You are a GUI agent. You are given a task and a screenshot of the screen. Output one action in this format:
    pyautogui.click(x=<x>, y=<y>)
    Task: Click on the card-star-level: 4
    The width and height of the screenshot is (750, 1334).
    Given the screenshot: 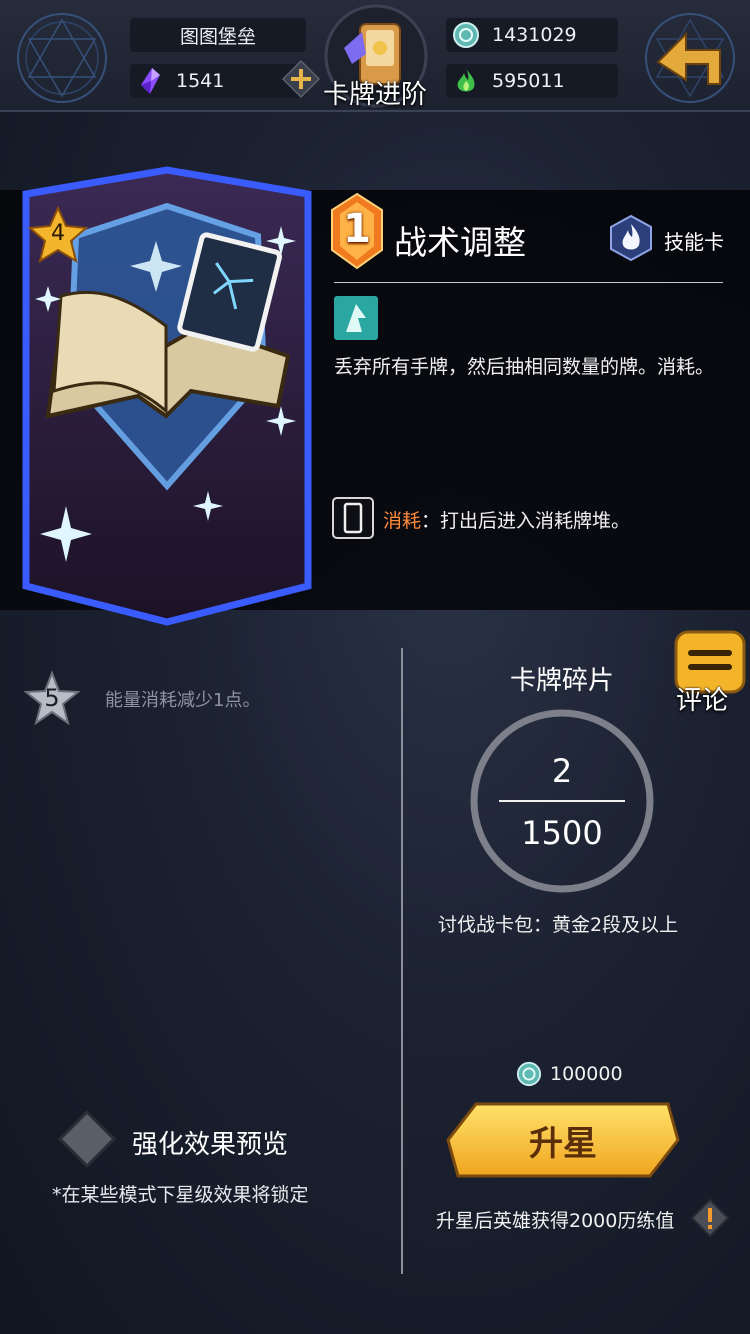 What is the action you would take?
    pyautogui.click(x=58, y=233)
    